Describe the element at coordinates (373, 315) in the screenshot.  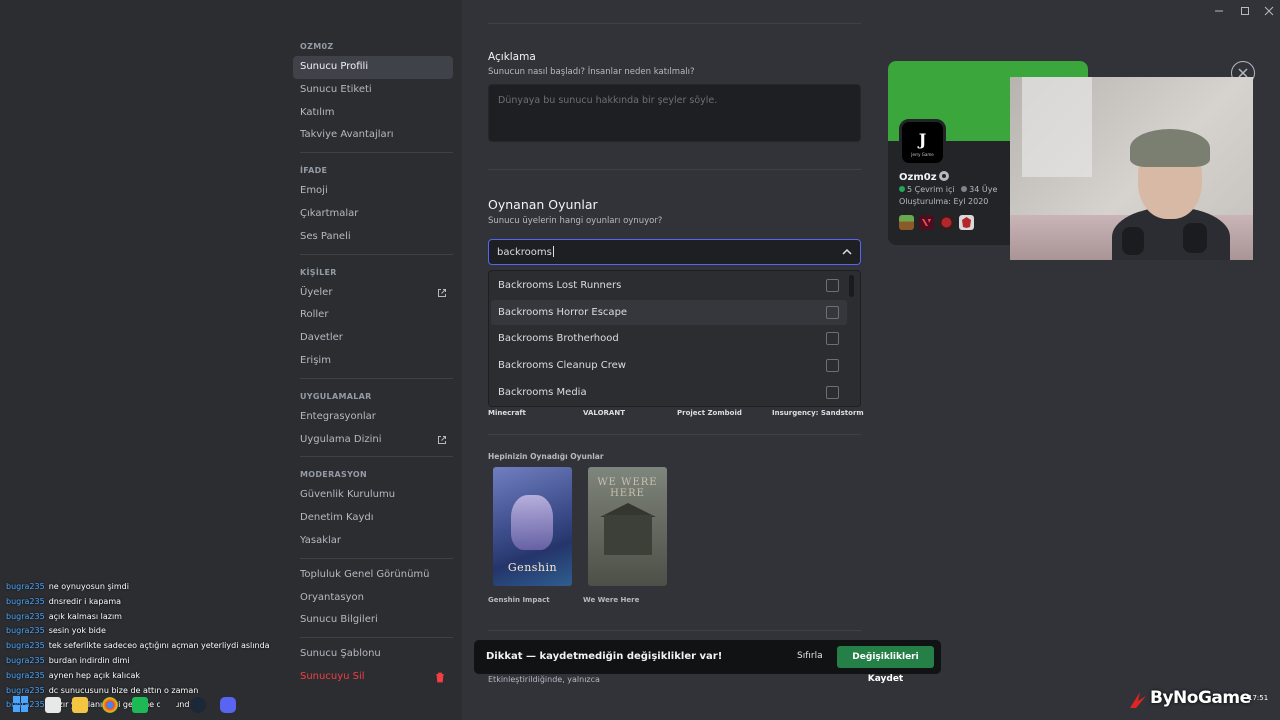
I see `sidebar-item-roller: Roller` at that location.